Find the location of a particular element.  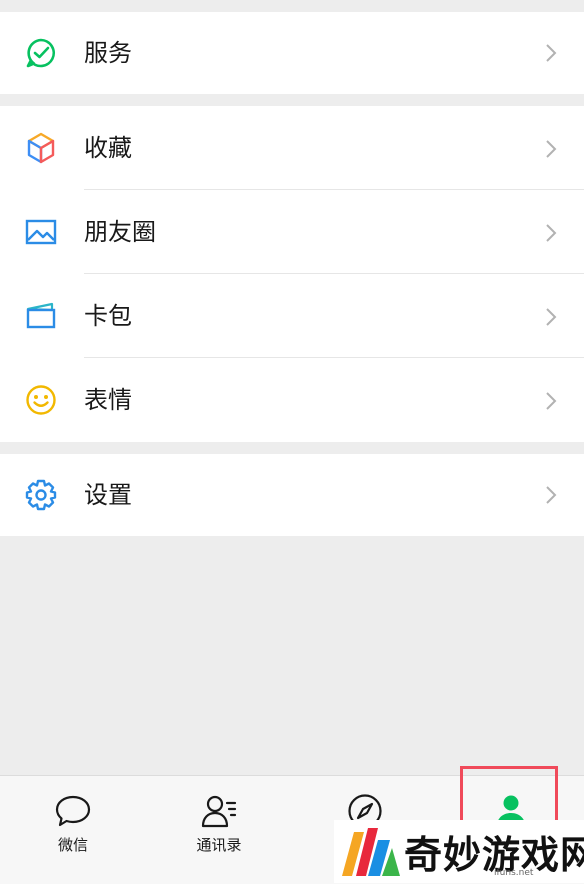

tab-contacts: 通讯录 is located at coordinates (219, 830).